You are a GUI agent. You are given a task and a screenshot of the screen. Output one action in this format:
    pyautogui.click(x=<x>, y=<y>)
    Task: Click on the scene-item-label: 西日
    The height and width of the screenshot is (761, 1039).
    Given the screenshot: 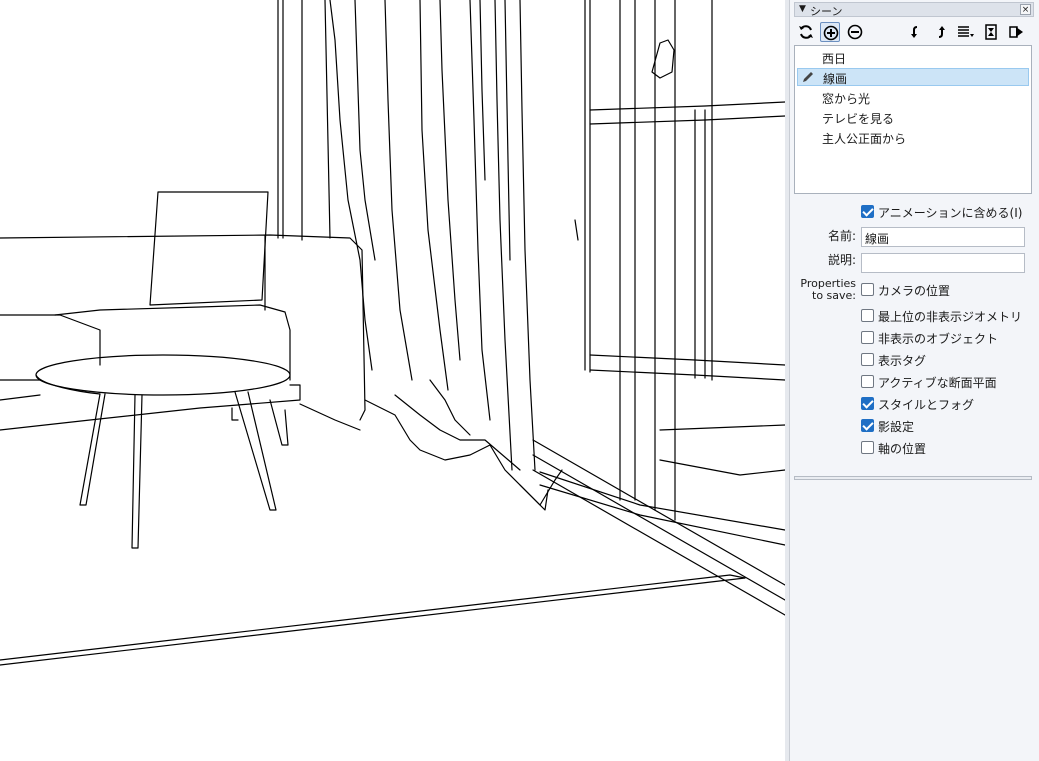 What is the action you would take?
    pyautogui.click(x=834, y=59)
    